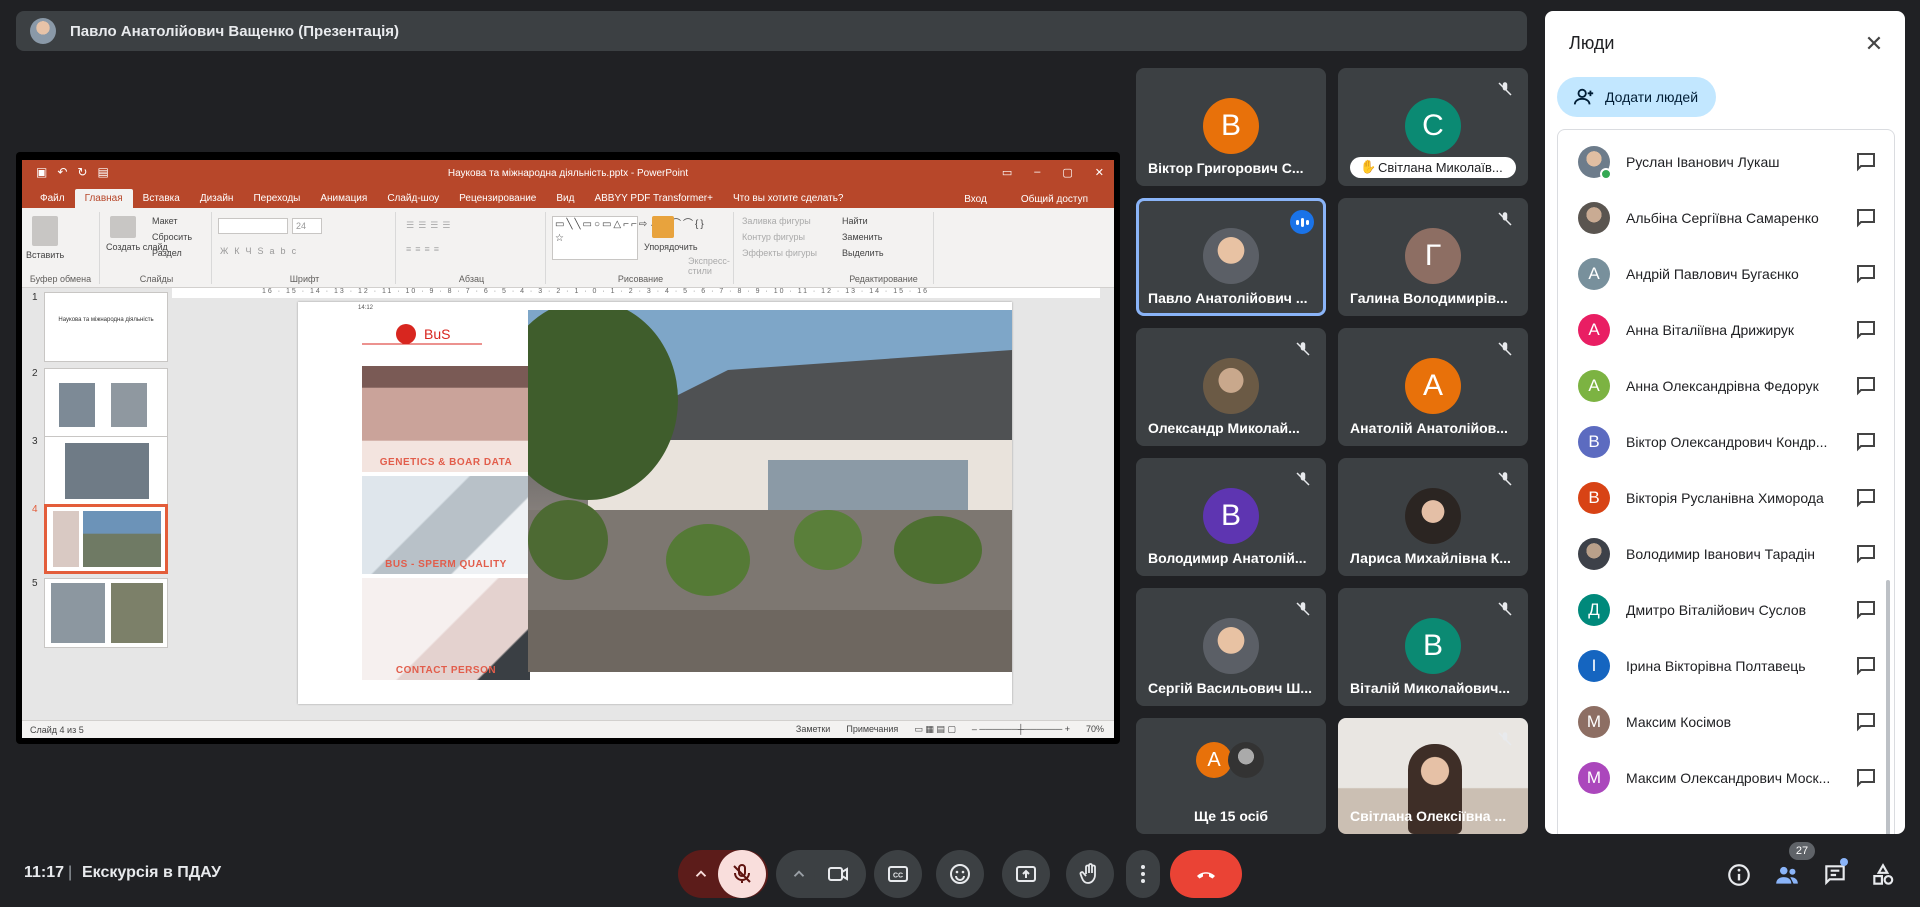  I want to click on tab-home: Главная, so click(103, 198).